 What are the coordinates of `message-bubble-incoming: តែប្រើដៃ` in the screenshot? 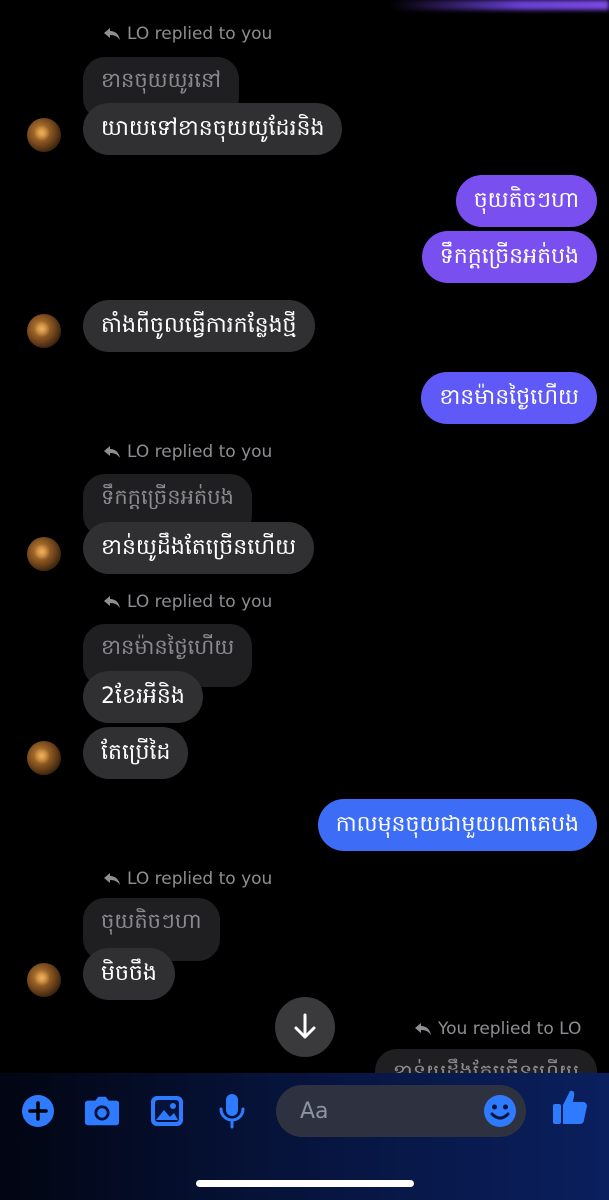 It's located at (136, 753).